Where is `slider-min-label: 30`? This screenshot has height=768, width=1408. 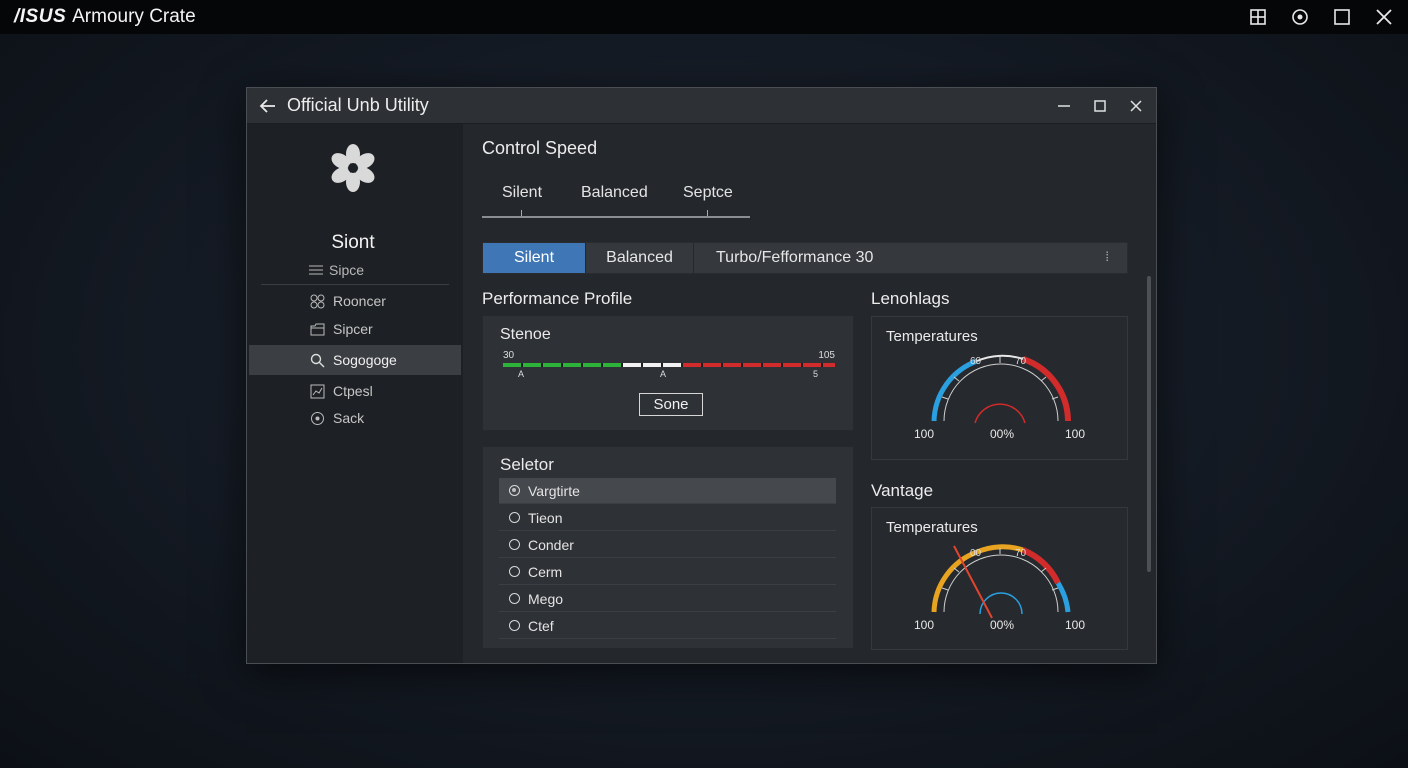
slider-min-label: 30 is located at coordinates (509, 355).